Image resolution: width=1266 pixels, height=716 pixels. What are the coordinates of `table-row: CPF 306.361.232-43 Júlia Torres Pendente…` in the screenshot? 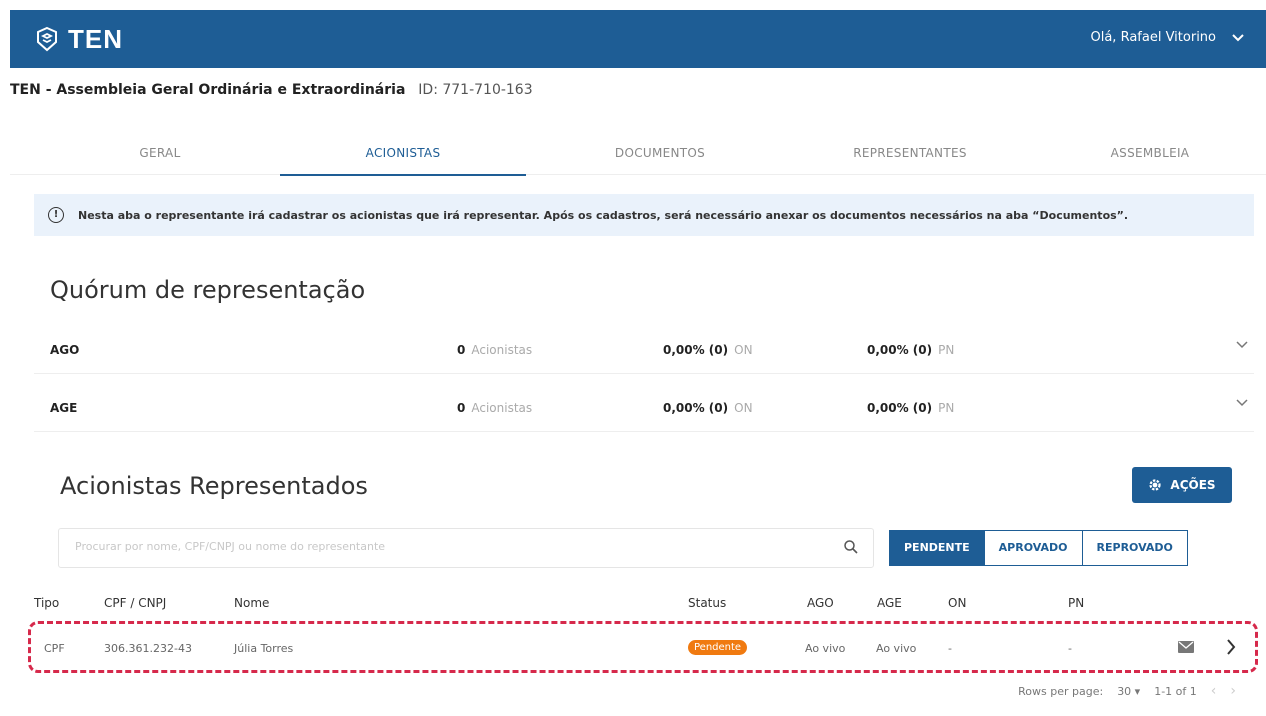 It's located at (644, 648).